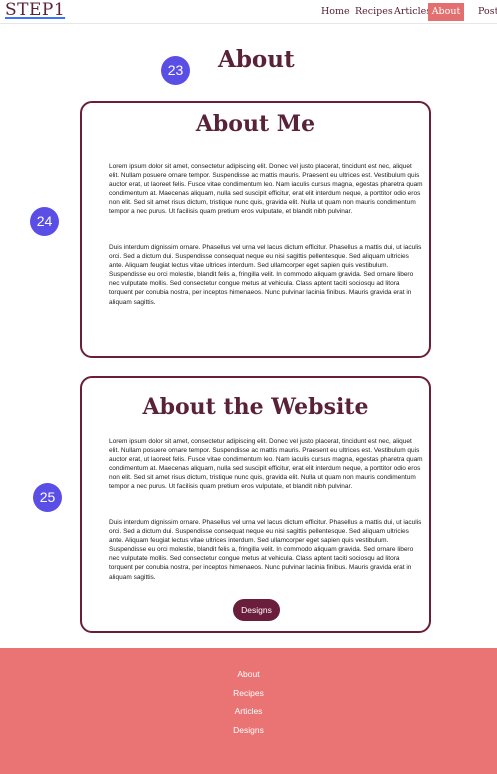  Describe the element at coordinates (35, 10) in the screenshot. I see `site-logo: STEP1` at that location.